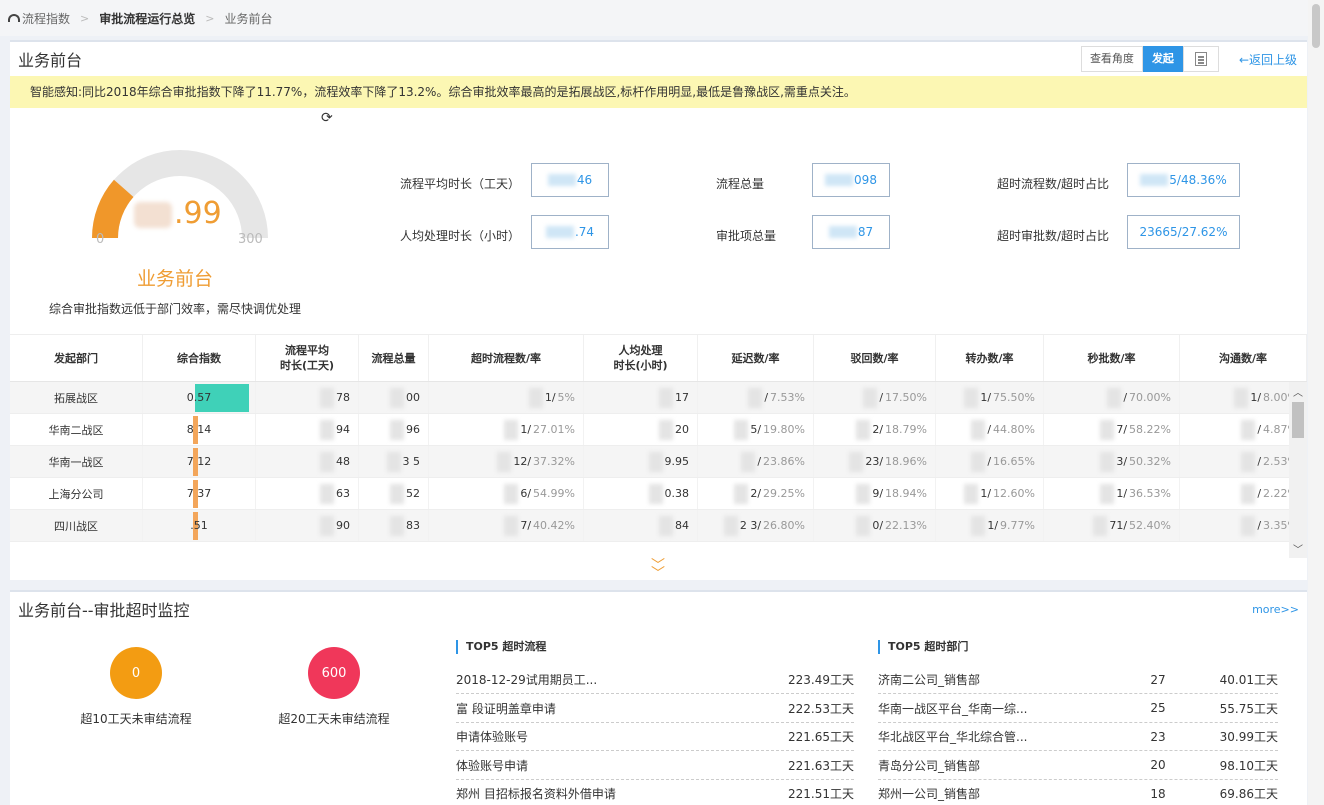 Image resolution: width=1324 pixels, height=805 pixels. I want to click on kpi-label-avg-duration: 流程平均时长（工天）, so click(460, 184).